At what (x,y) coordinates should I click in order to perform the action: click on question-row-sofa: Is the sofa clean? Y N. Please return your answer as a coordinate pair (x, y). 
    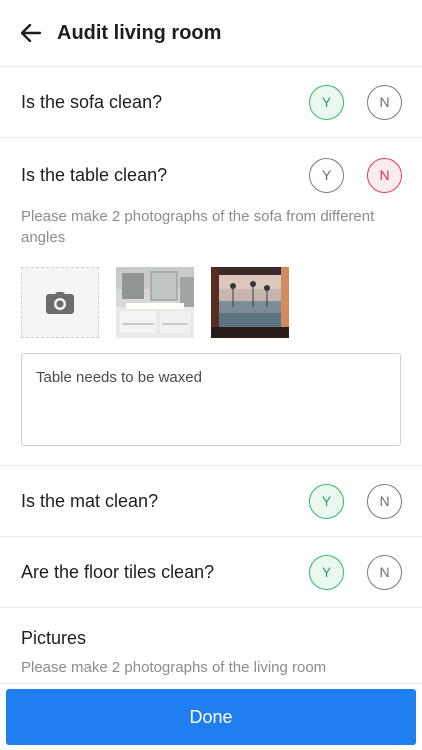
    Looking at the image, I should click on (211, 102).